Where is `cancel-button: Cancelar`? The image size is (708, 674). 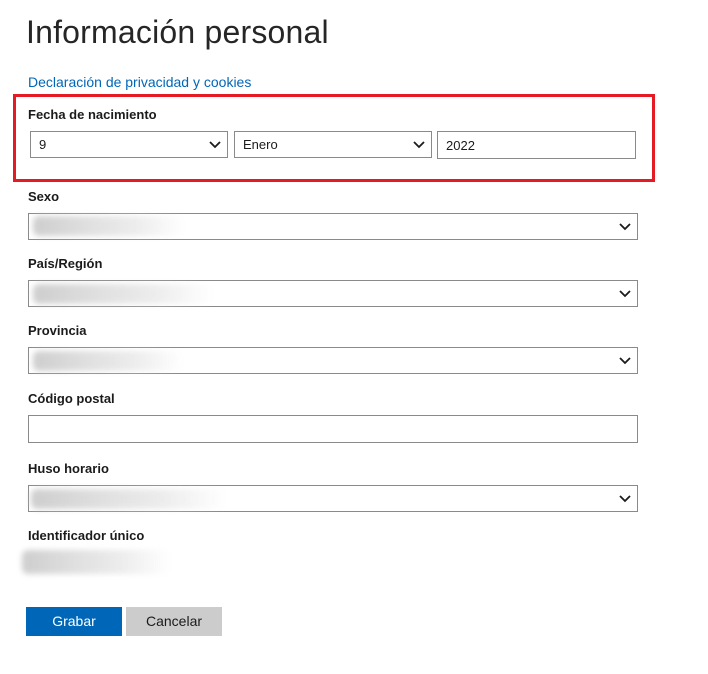 cancel-button: Cancelar is located at coordinates (174, 621).